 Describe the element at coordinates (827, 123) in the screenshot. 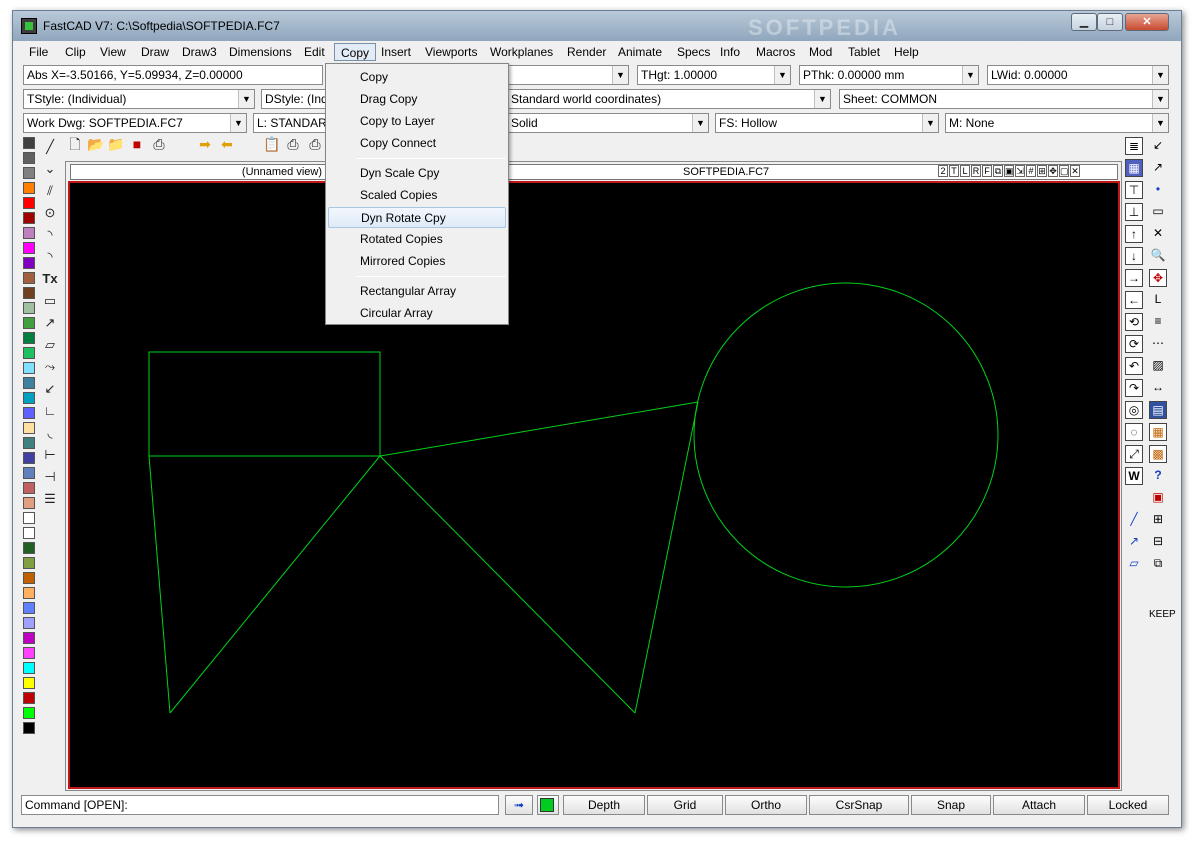

I see `fill-style-combo: FS: Hollow ▼` at that location.